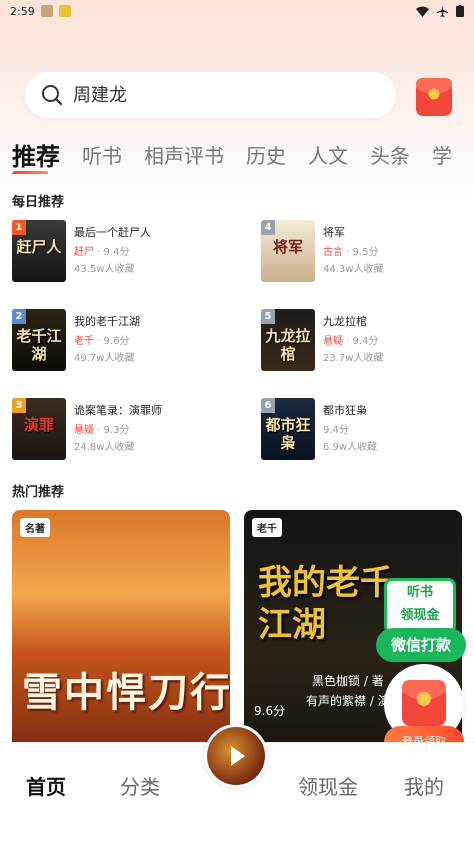  I want to click on book-title: 诡案笔录：演罪师, so click(118, 410).